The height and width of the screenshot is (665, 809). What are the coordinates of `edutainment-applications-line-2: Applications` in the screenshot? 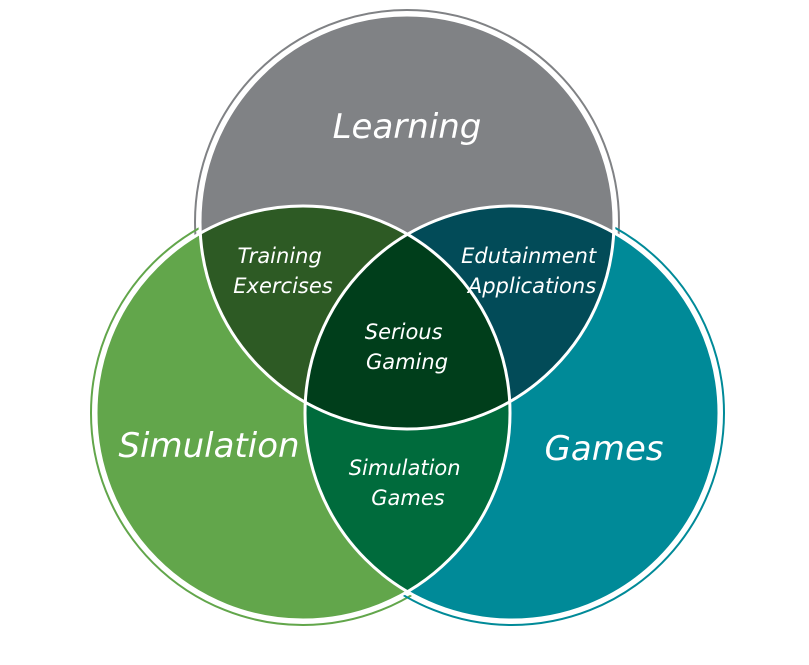 It's located at (531, 286).